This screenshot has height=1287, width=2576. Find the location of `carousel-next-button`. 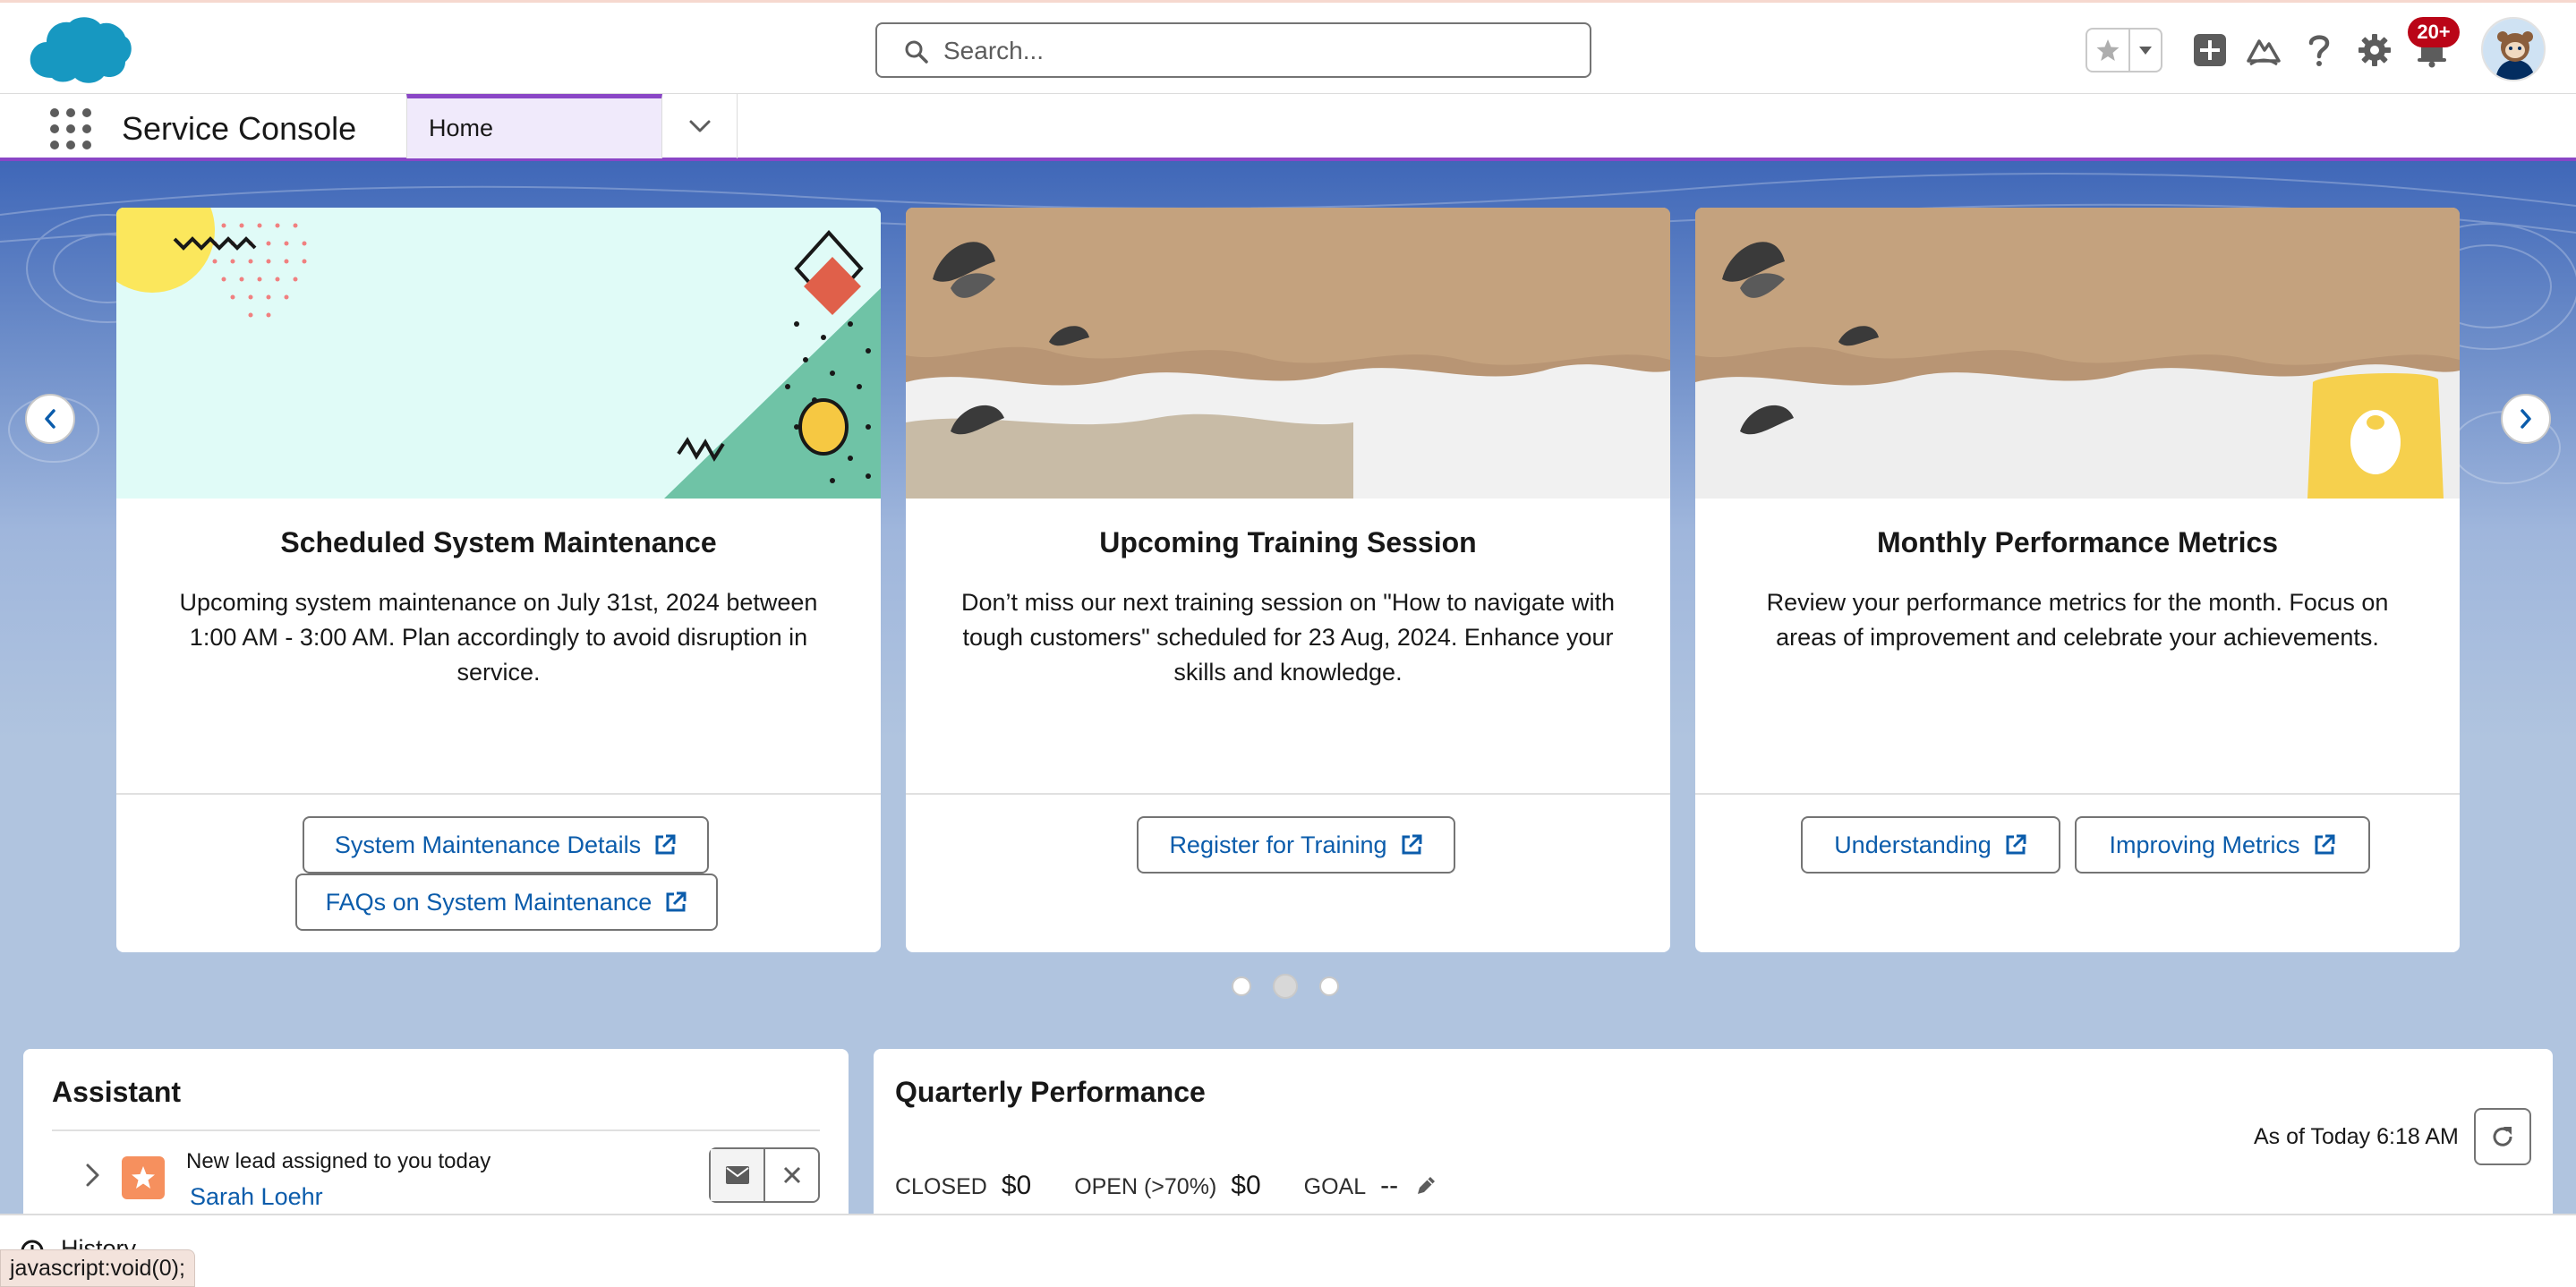

carousel-next-button is located at coordinates (2526, 419).